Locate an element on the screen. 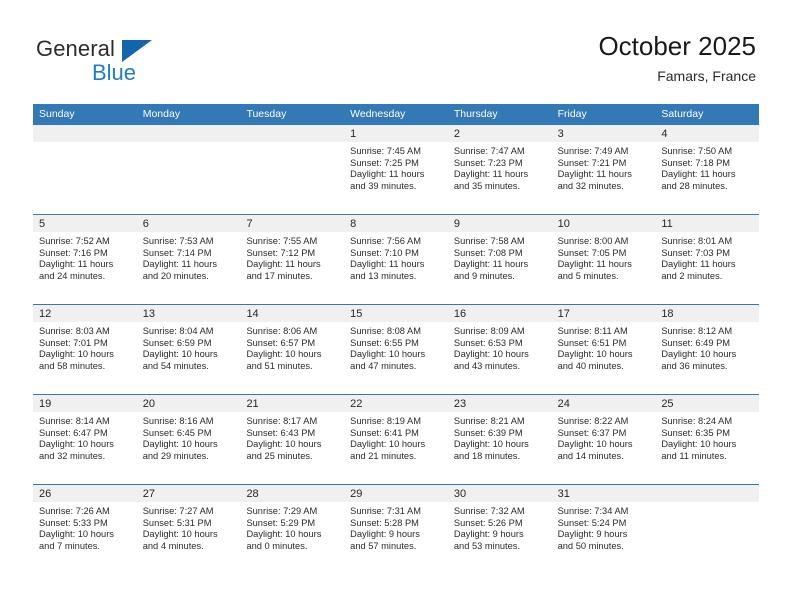  day-info-line: and 36 minutes. is located at coordinates (694, 365).